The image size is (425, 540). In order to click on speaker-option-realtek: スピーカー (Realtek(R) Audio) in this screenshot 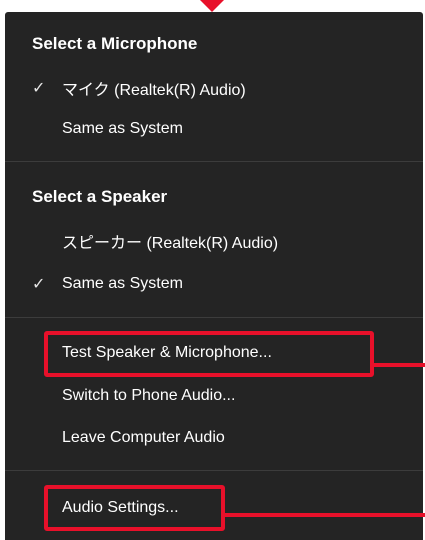, I will do `click(155, 241)`.